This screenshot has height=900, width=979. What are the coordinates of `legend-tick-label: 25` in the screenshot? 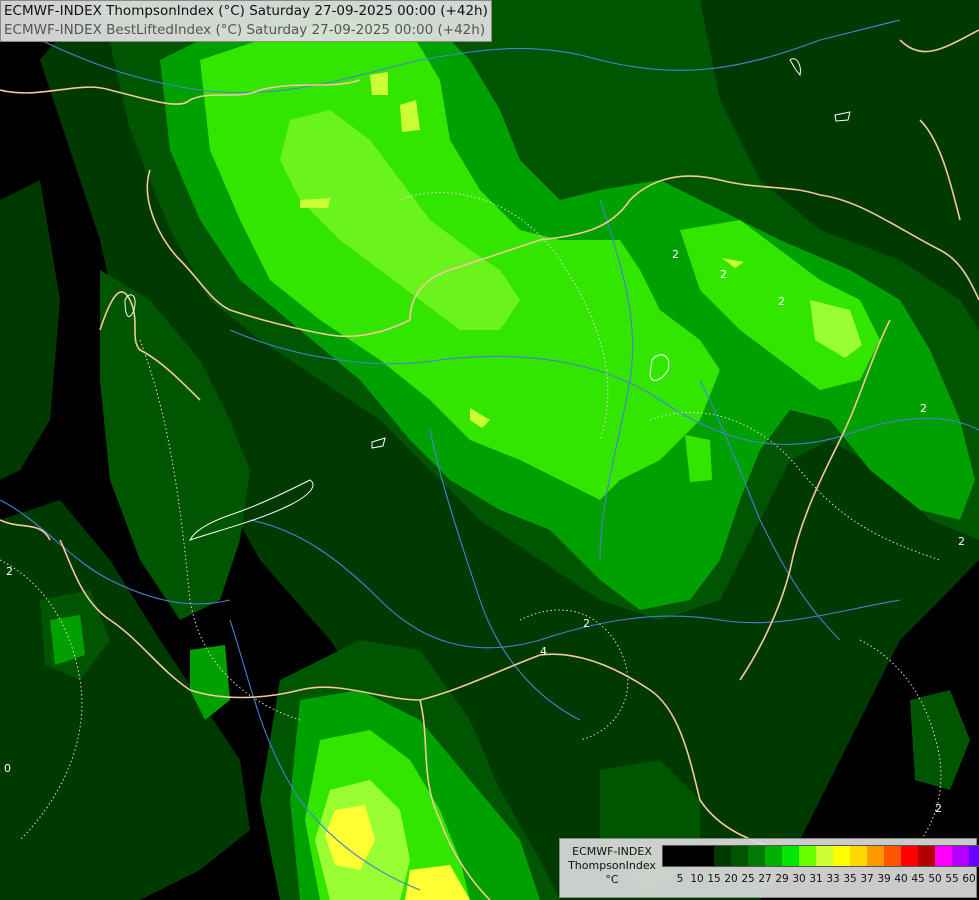 It's located at (748, 879).